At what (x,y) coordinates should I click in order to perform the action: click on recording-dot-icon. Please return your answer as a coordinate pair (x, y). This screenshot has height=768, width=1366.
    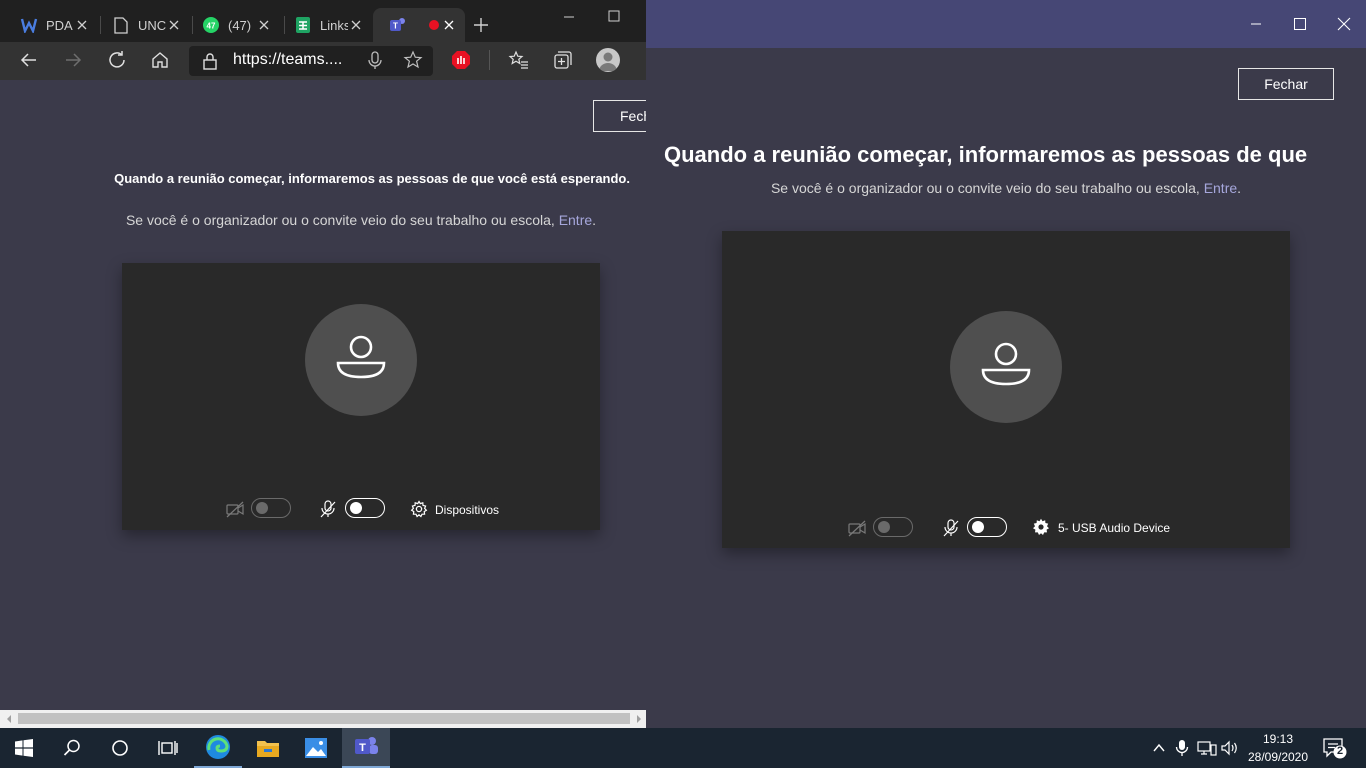
    Looking at the image, I should click on (434, 25).